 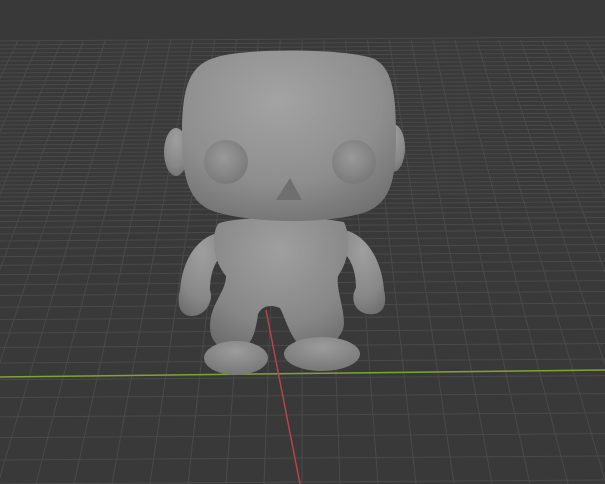 What do you see at coordinates (226, 162) in the screenshot?
I see `left-eye` at bounding box center [226, 162].